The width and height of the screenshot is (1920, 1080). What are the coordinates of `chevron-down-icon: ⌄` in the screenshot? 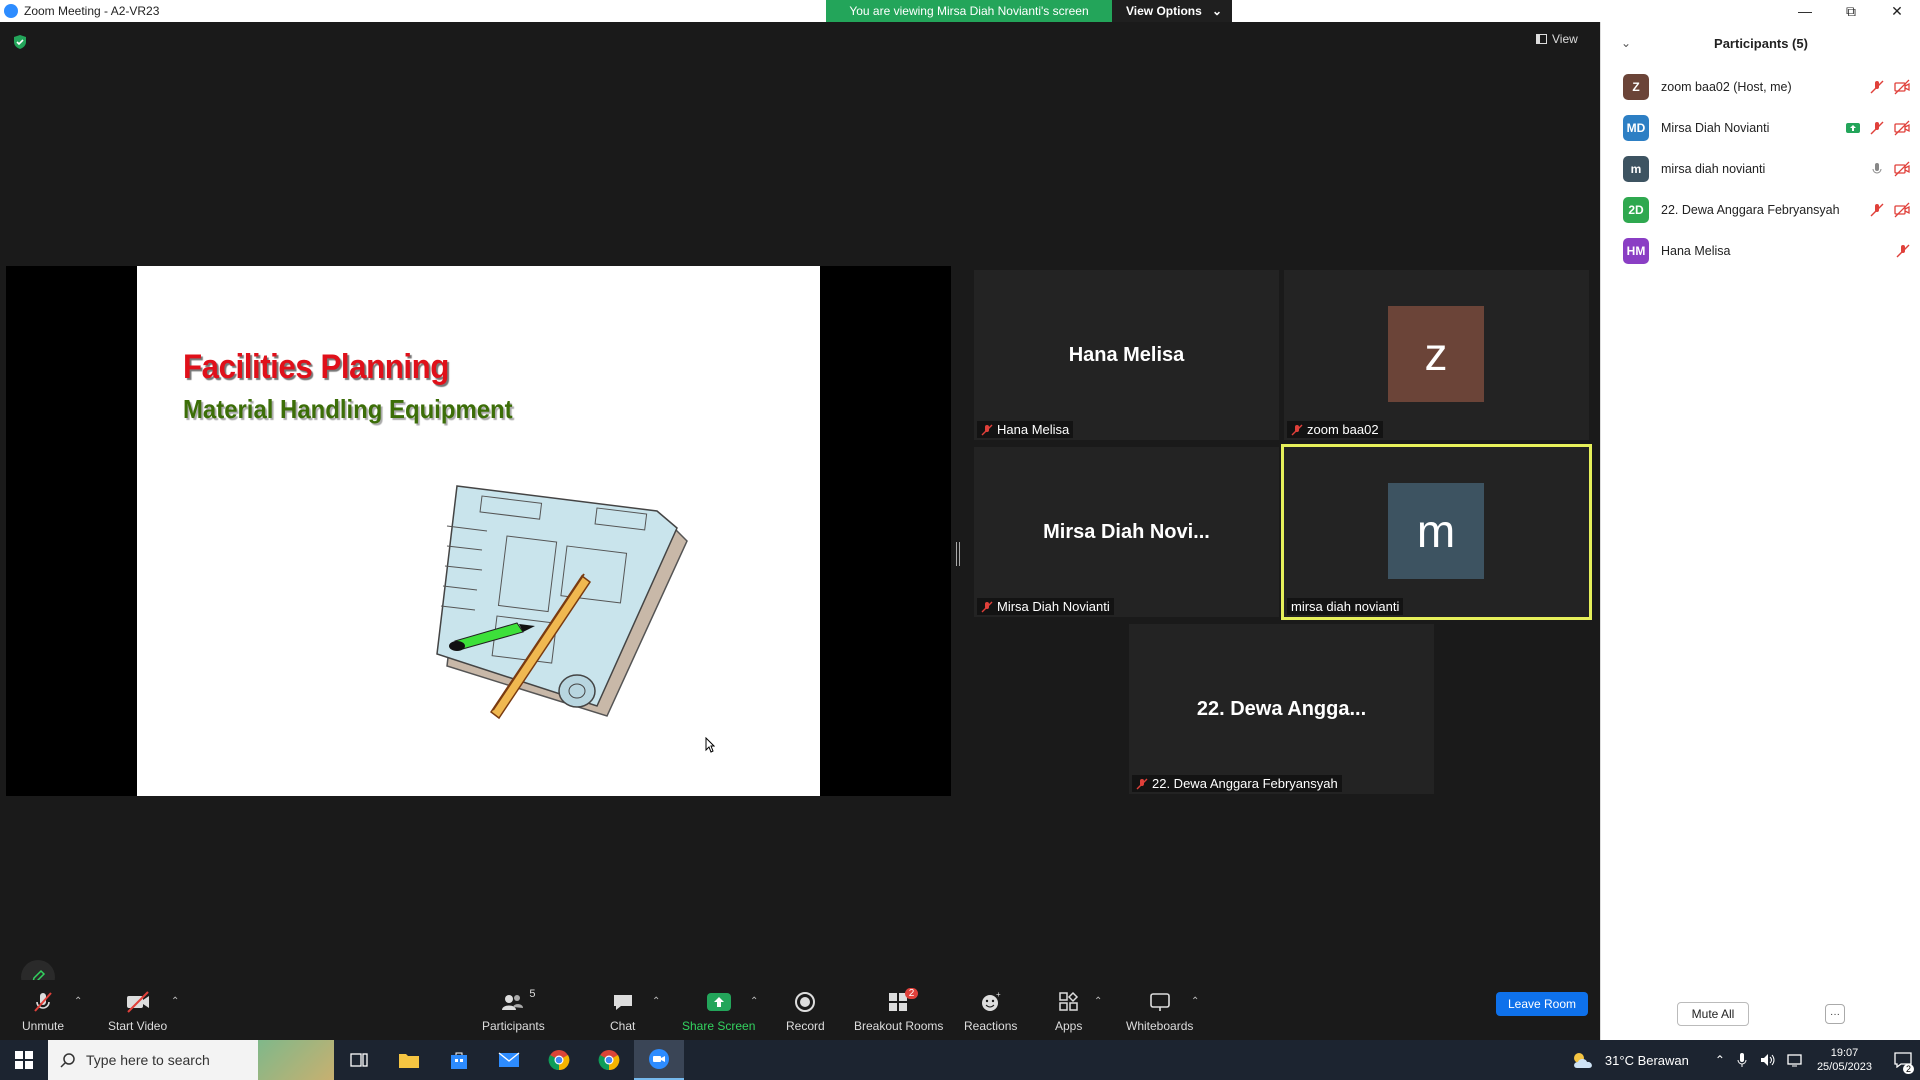 It's located at (1216, 11).